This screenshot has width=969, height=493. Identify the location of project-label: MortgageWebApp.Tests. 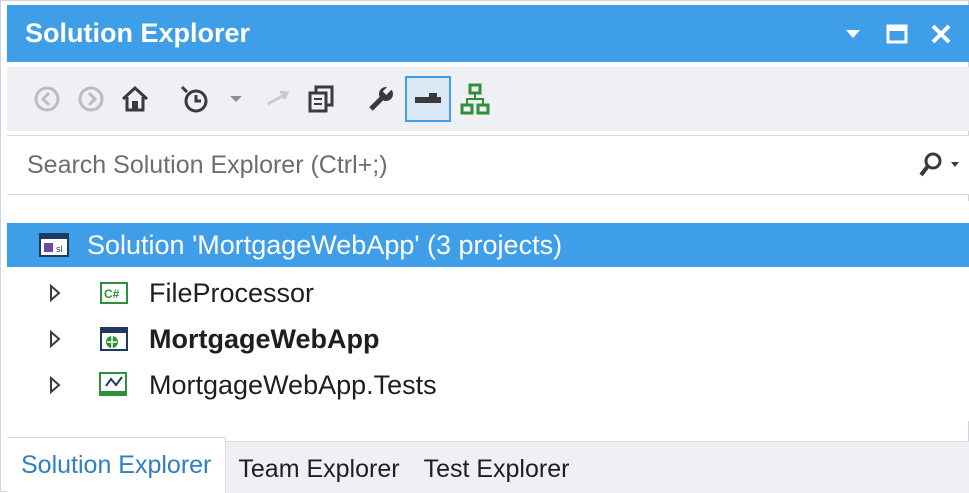
(293, 384).